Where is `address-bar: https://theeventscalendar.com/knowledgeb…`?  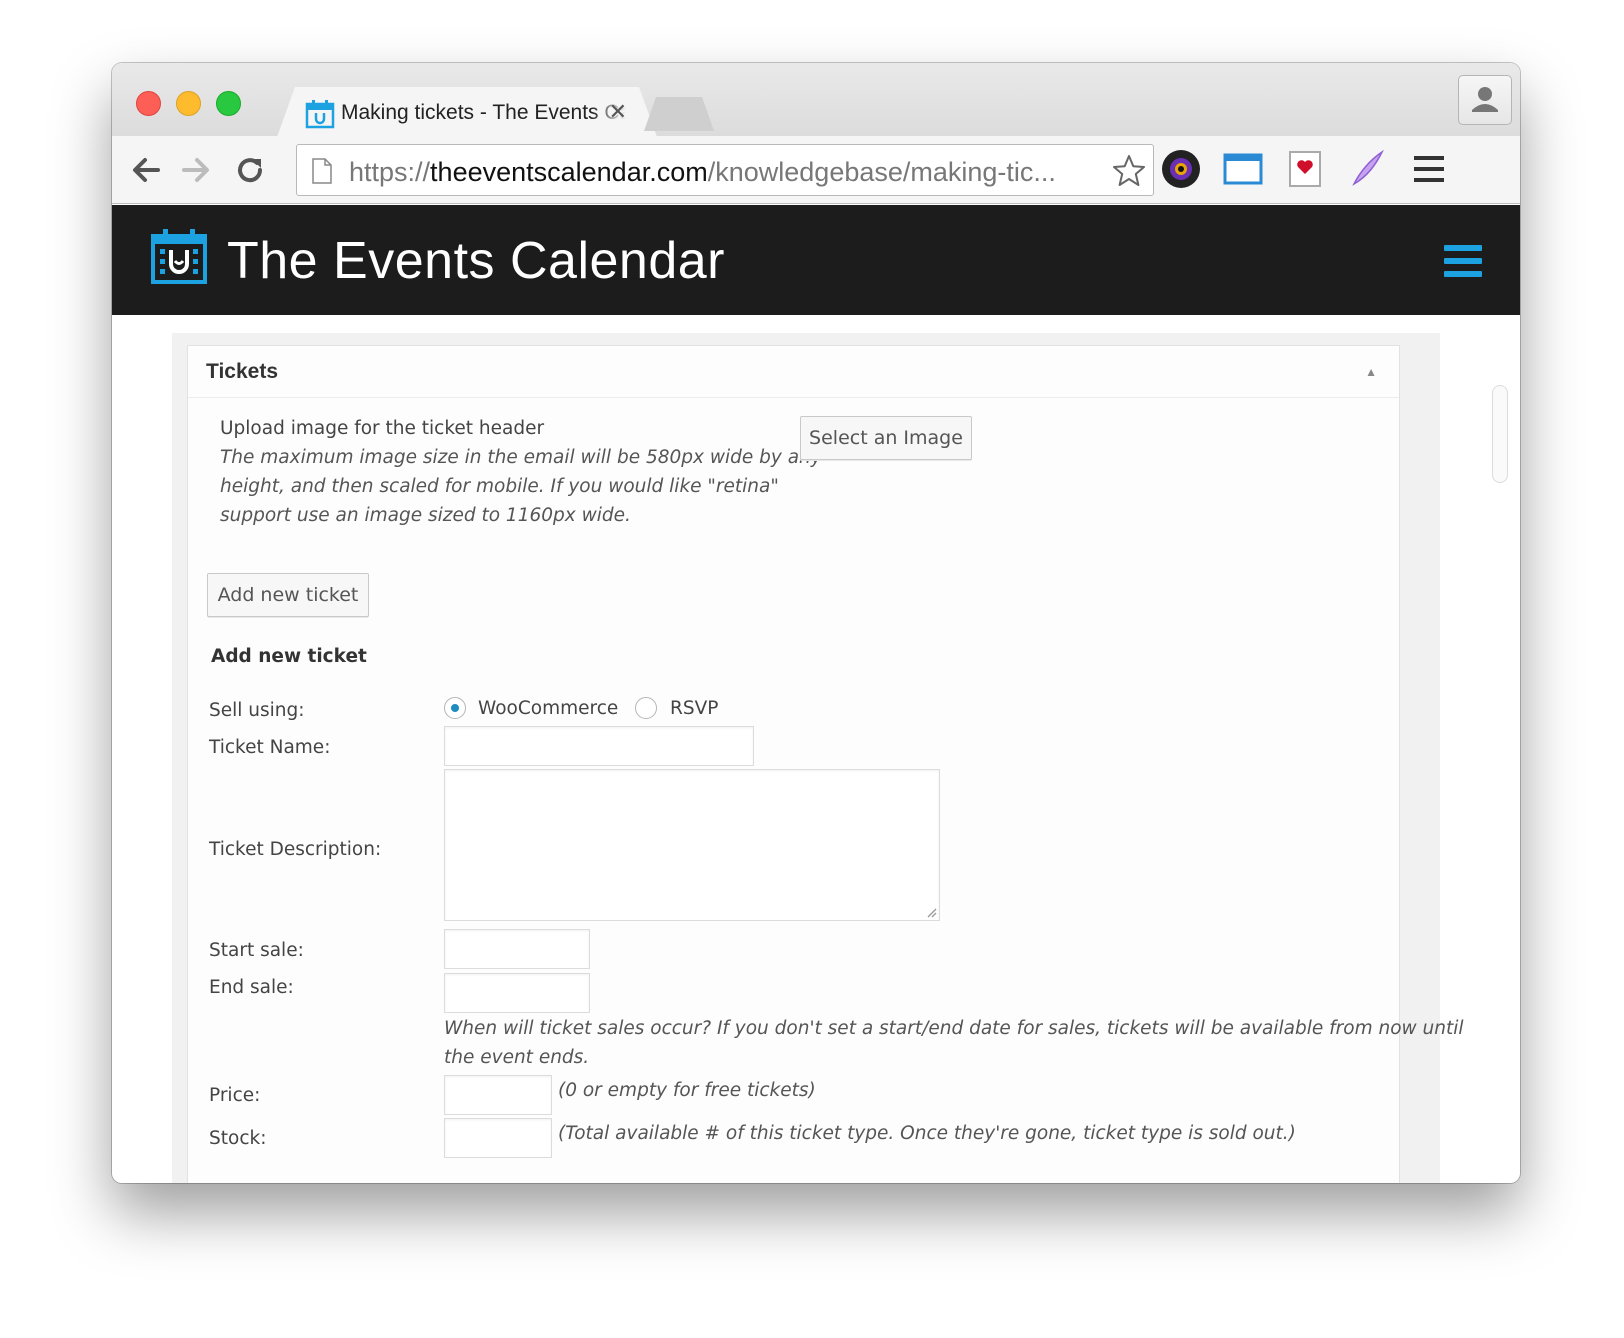
address-bar: https://theeventscalendar.com/knowledgeb… is located at coordinates (725, 170).